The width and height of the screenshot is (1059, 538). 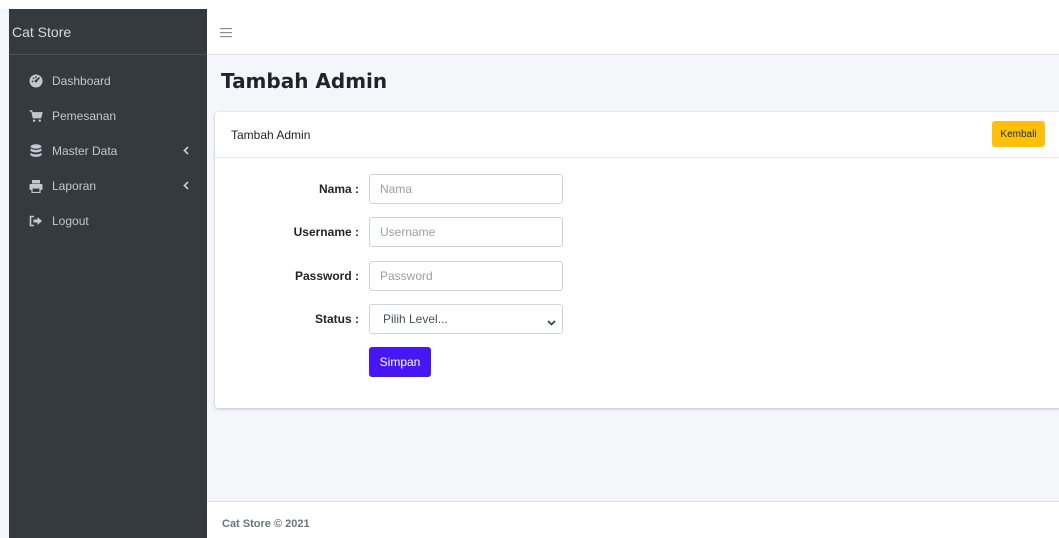 I want to click on hamburger-icon, so click(x=227, y=32).